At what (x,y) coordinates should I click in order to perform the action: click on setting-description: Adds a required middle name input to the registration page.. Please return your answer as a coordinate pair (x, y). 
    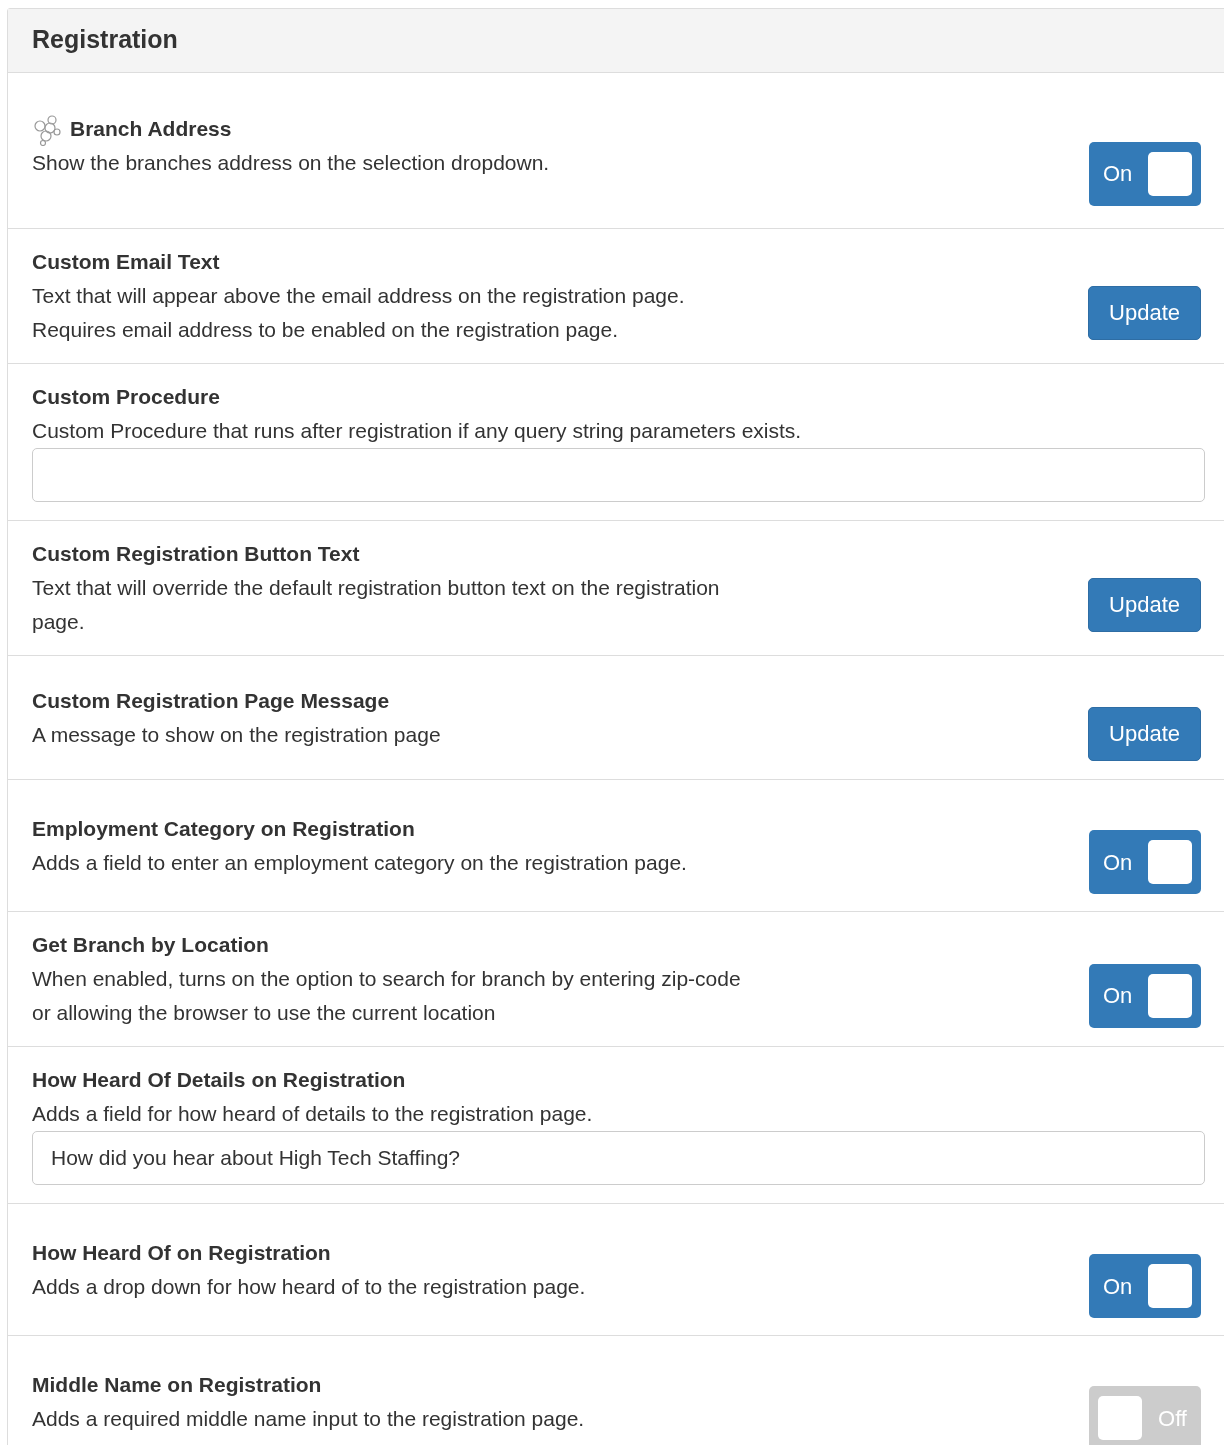
    Looking at the image, I should click on (309, 1418).